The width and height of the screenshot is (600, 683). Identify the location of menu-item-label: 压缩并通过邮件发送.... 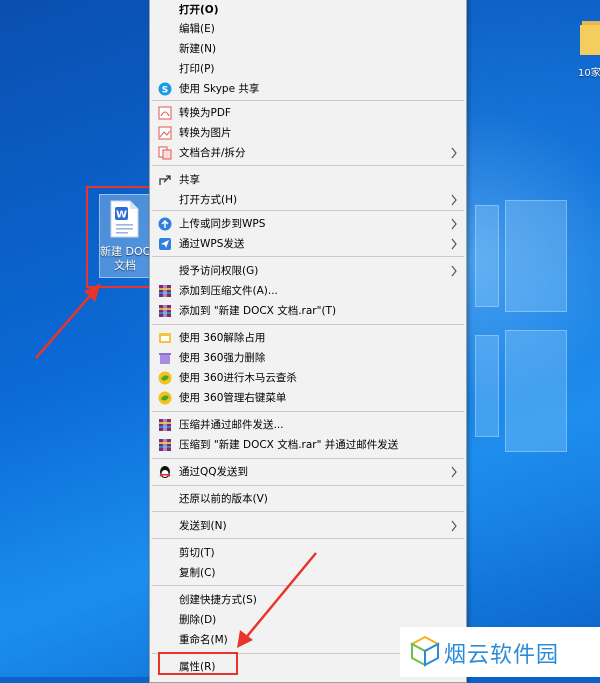
(231, 425).